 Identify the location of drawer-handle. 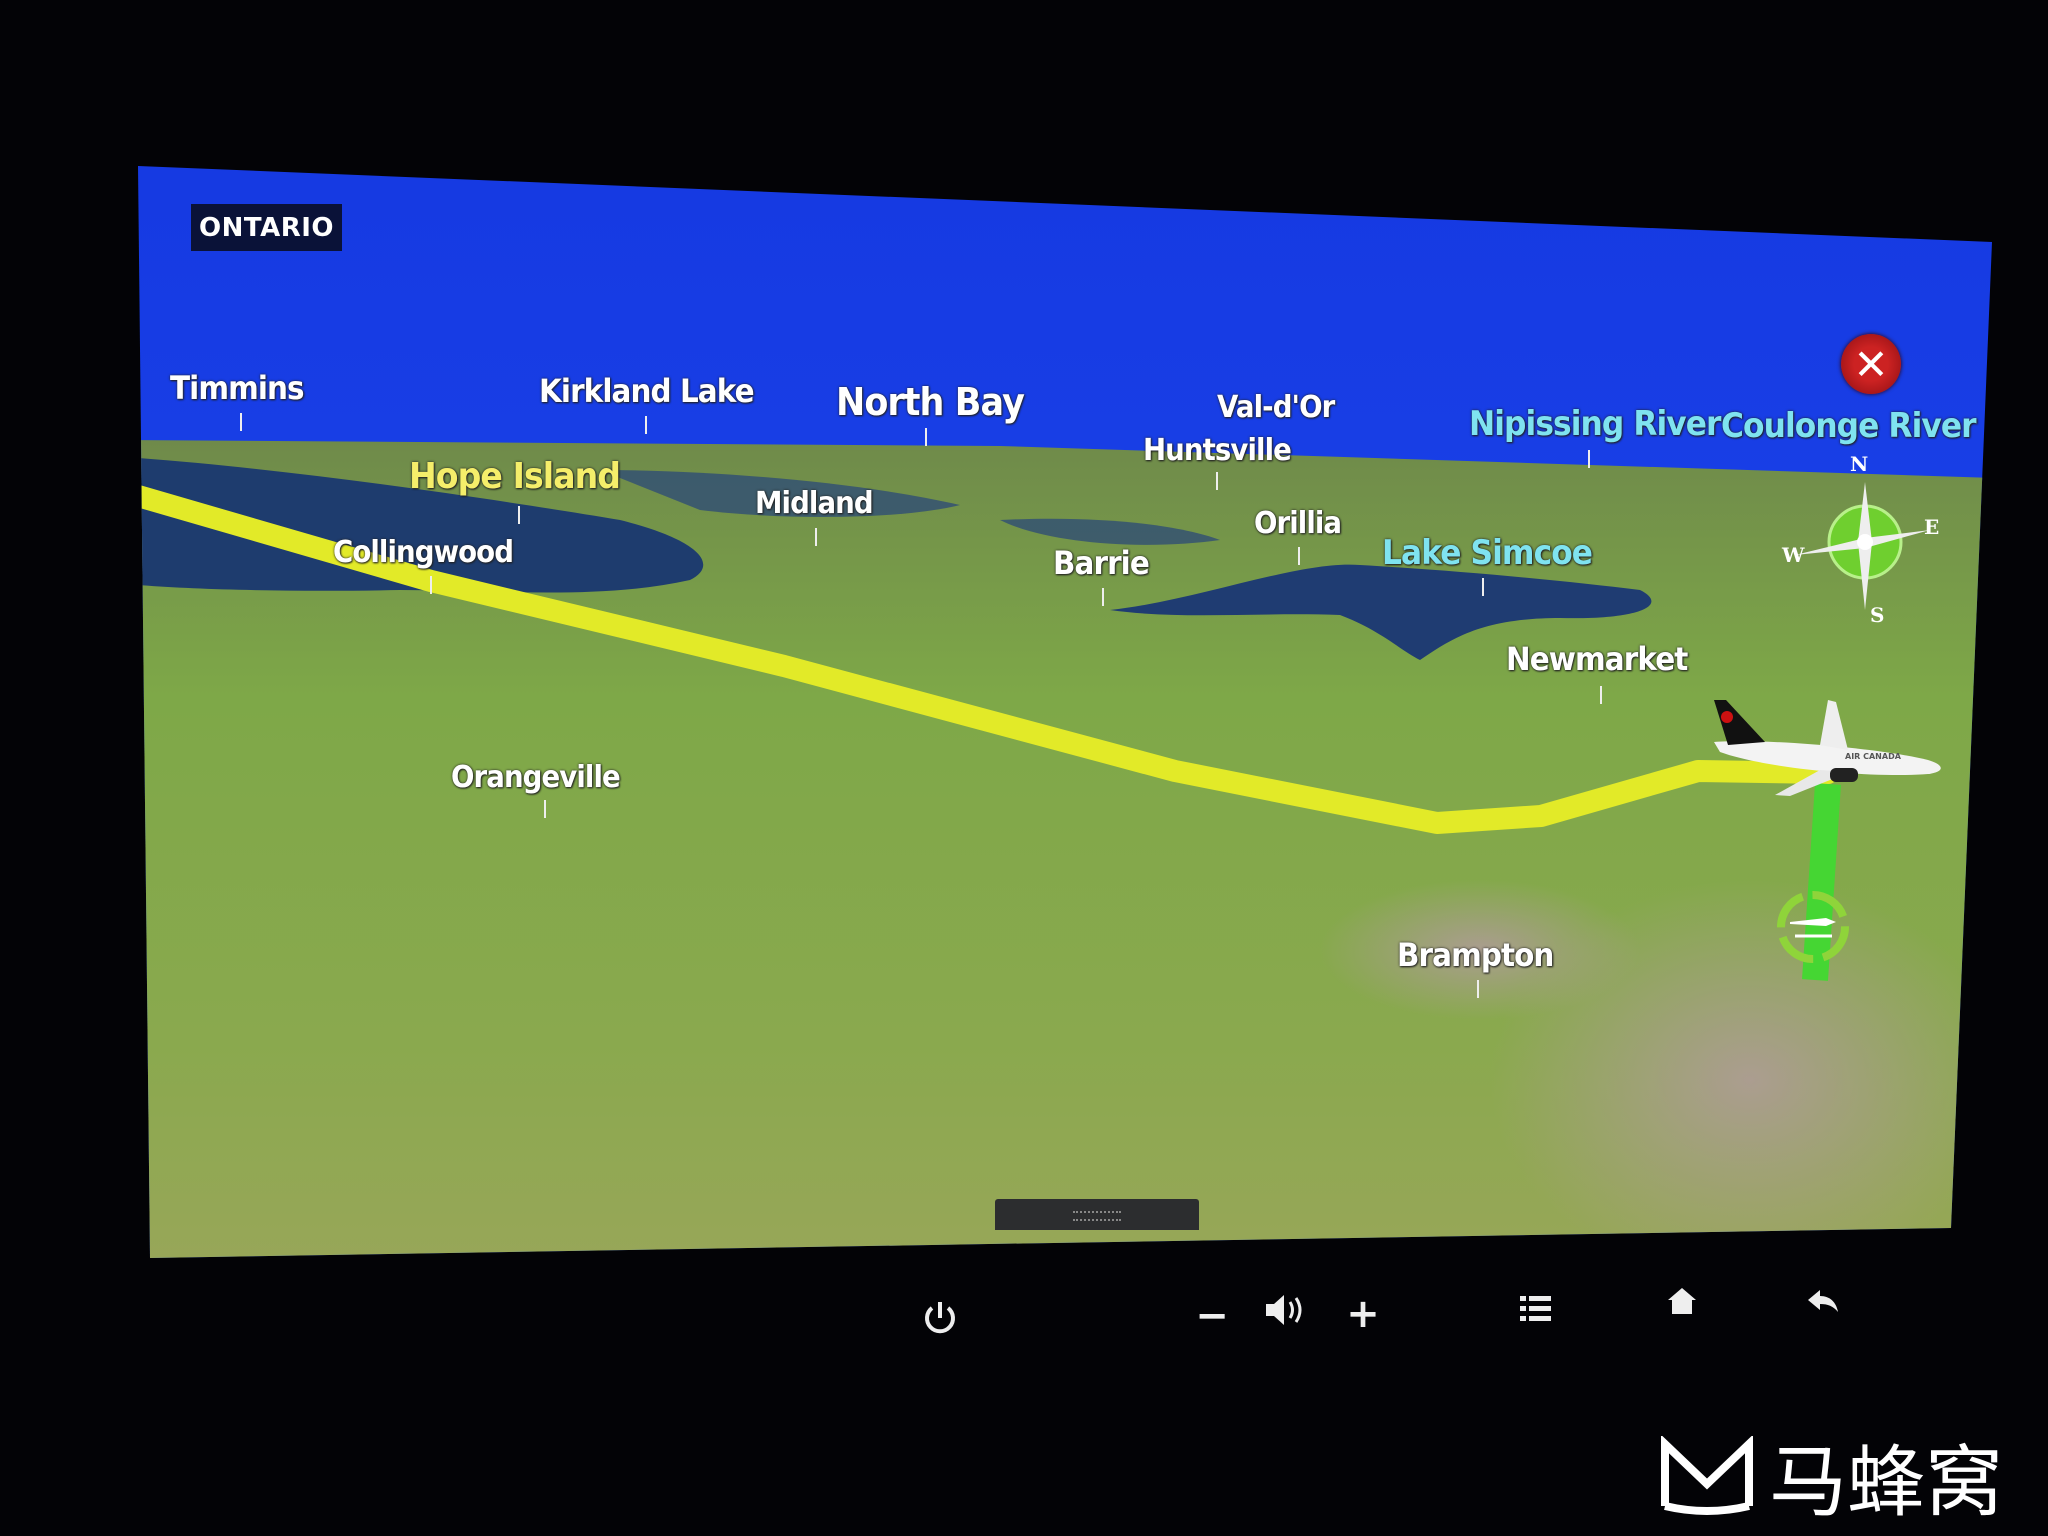
(1097, 1214).